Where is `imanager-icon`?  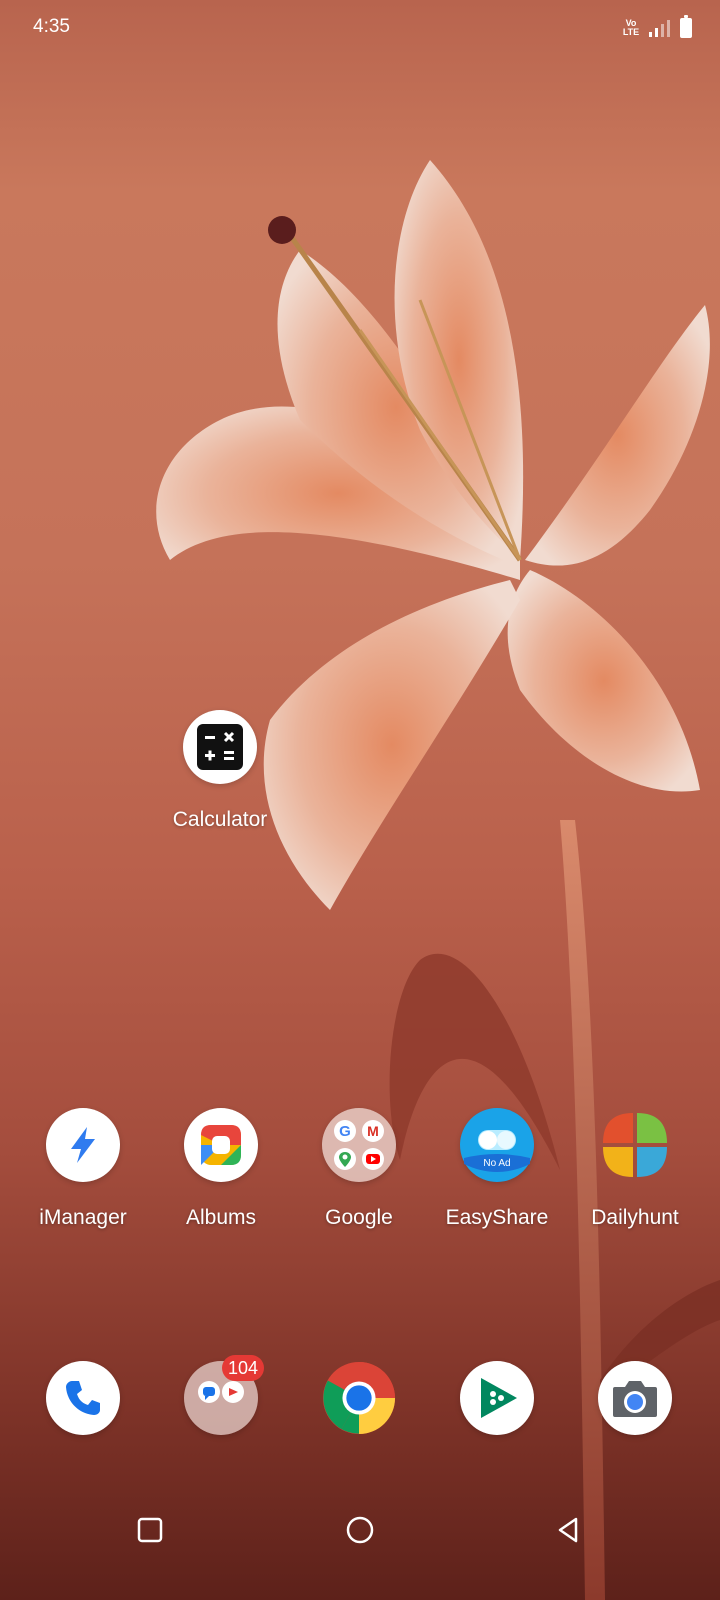 imanager-icon is located at coordinates (83, 1145).